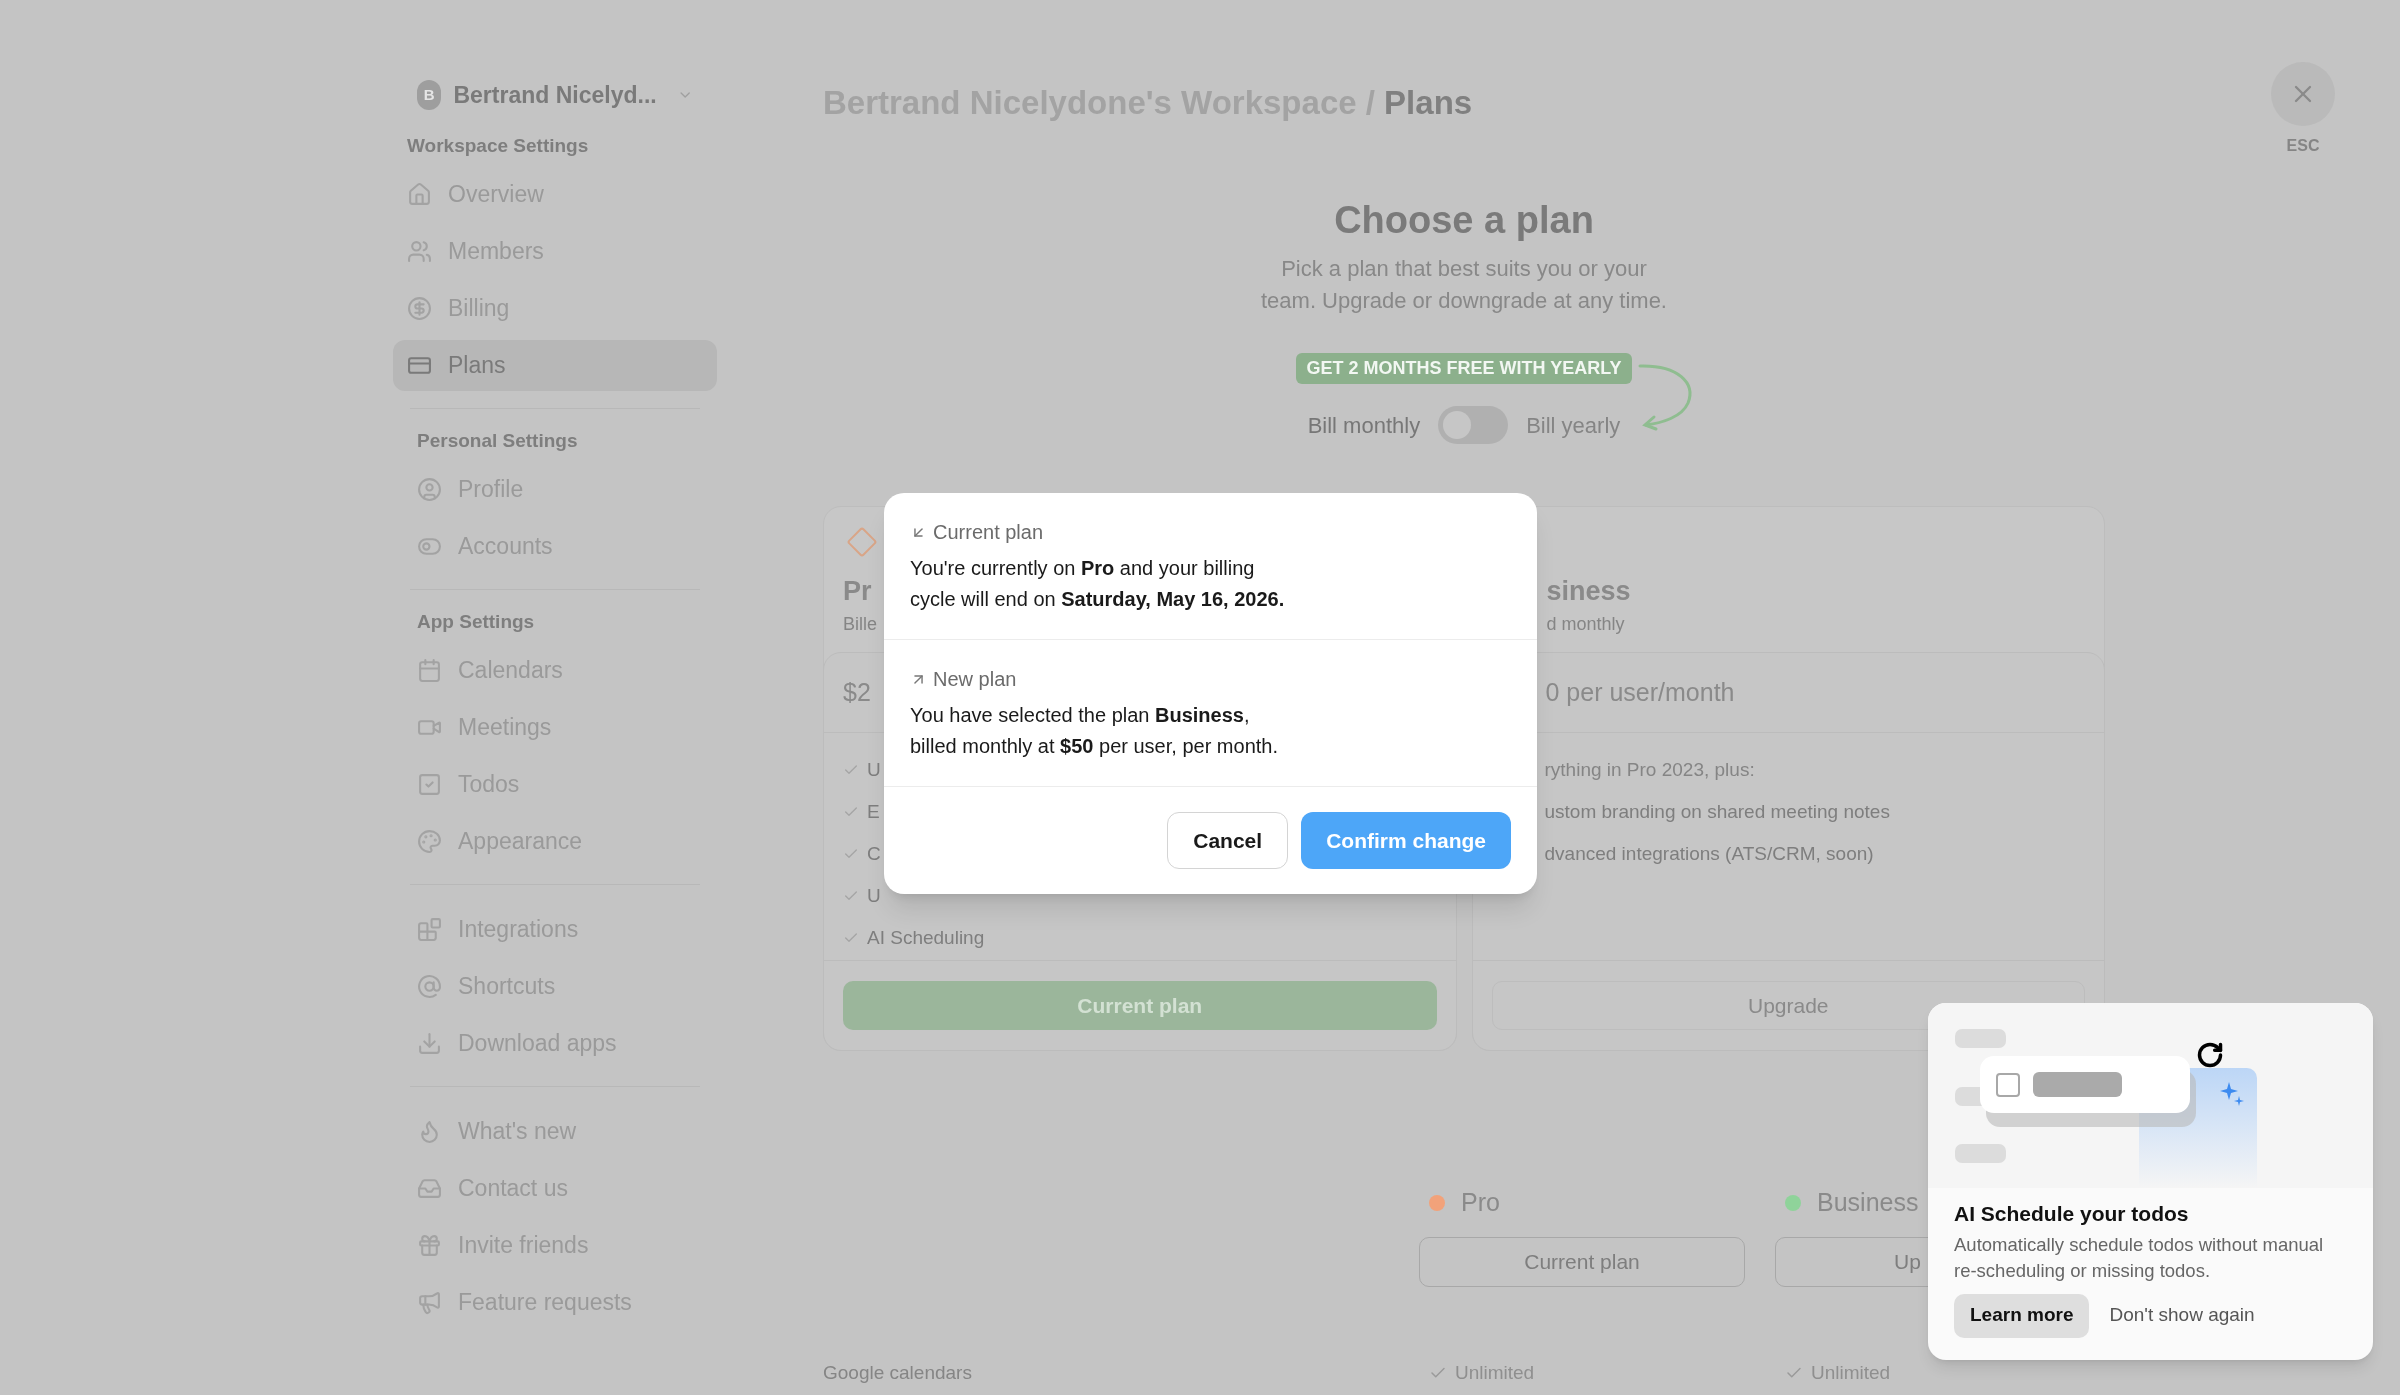 This screenshot has height=1395, width=2400. Describe the element at coordinates (1582, 1262) in the screenshot. I see `plan-column-button: Current plan` at that location.